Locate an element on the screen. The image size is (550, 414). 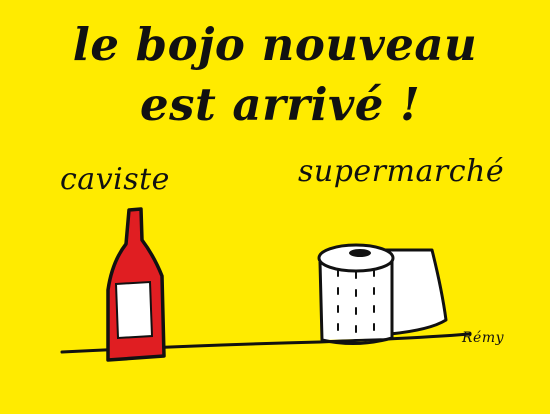
roll-hole is located at coordinates (360, 253).